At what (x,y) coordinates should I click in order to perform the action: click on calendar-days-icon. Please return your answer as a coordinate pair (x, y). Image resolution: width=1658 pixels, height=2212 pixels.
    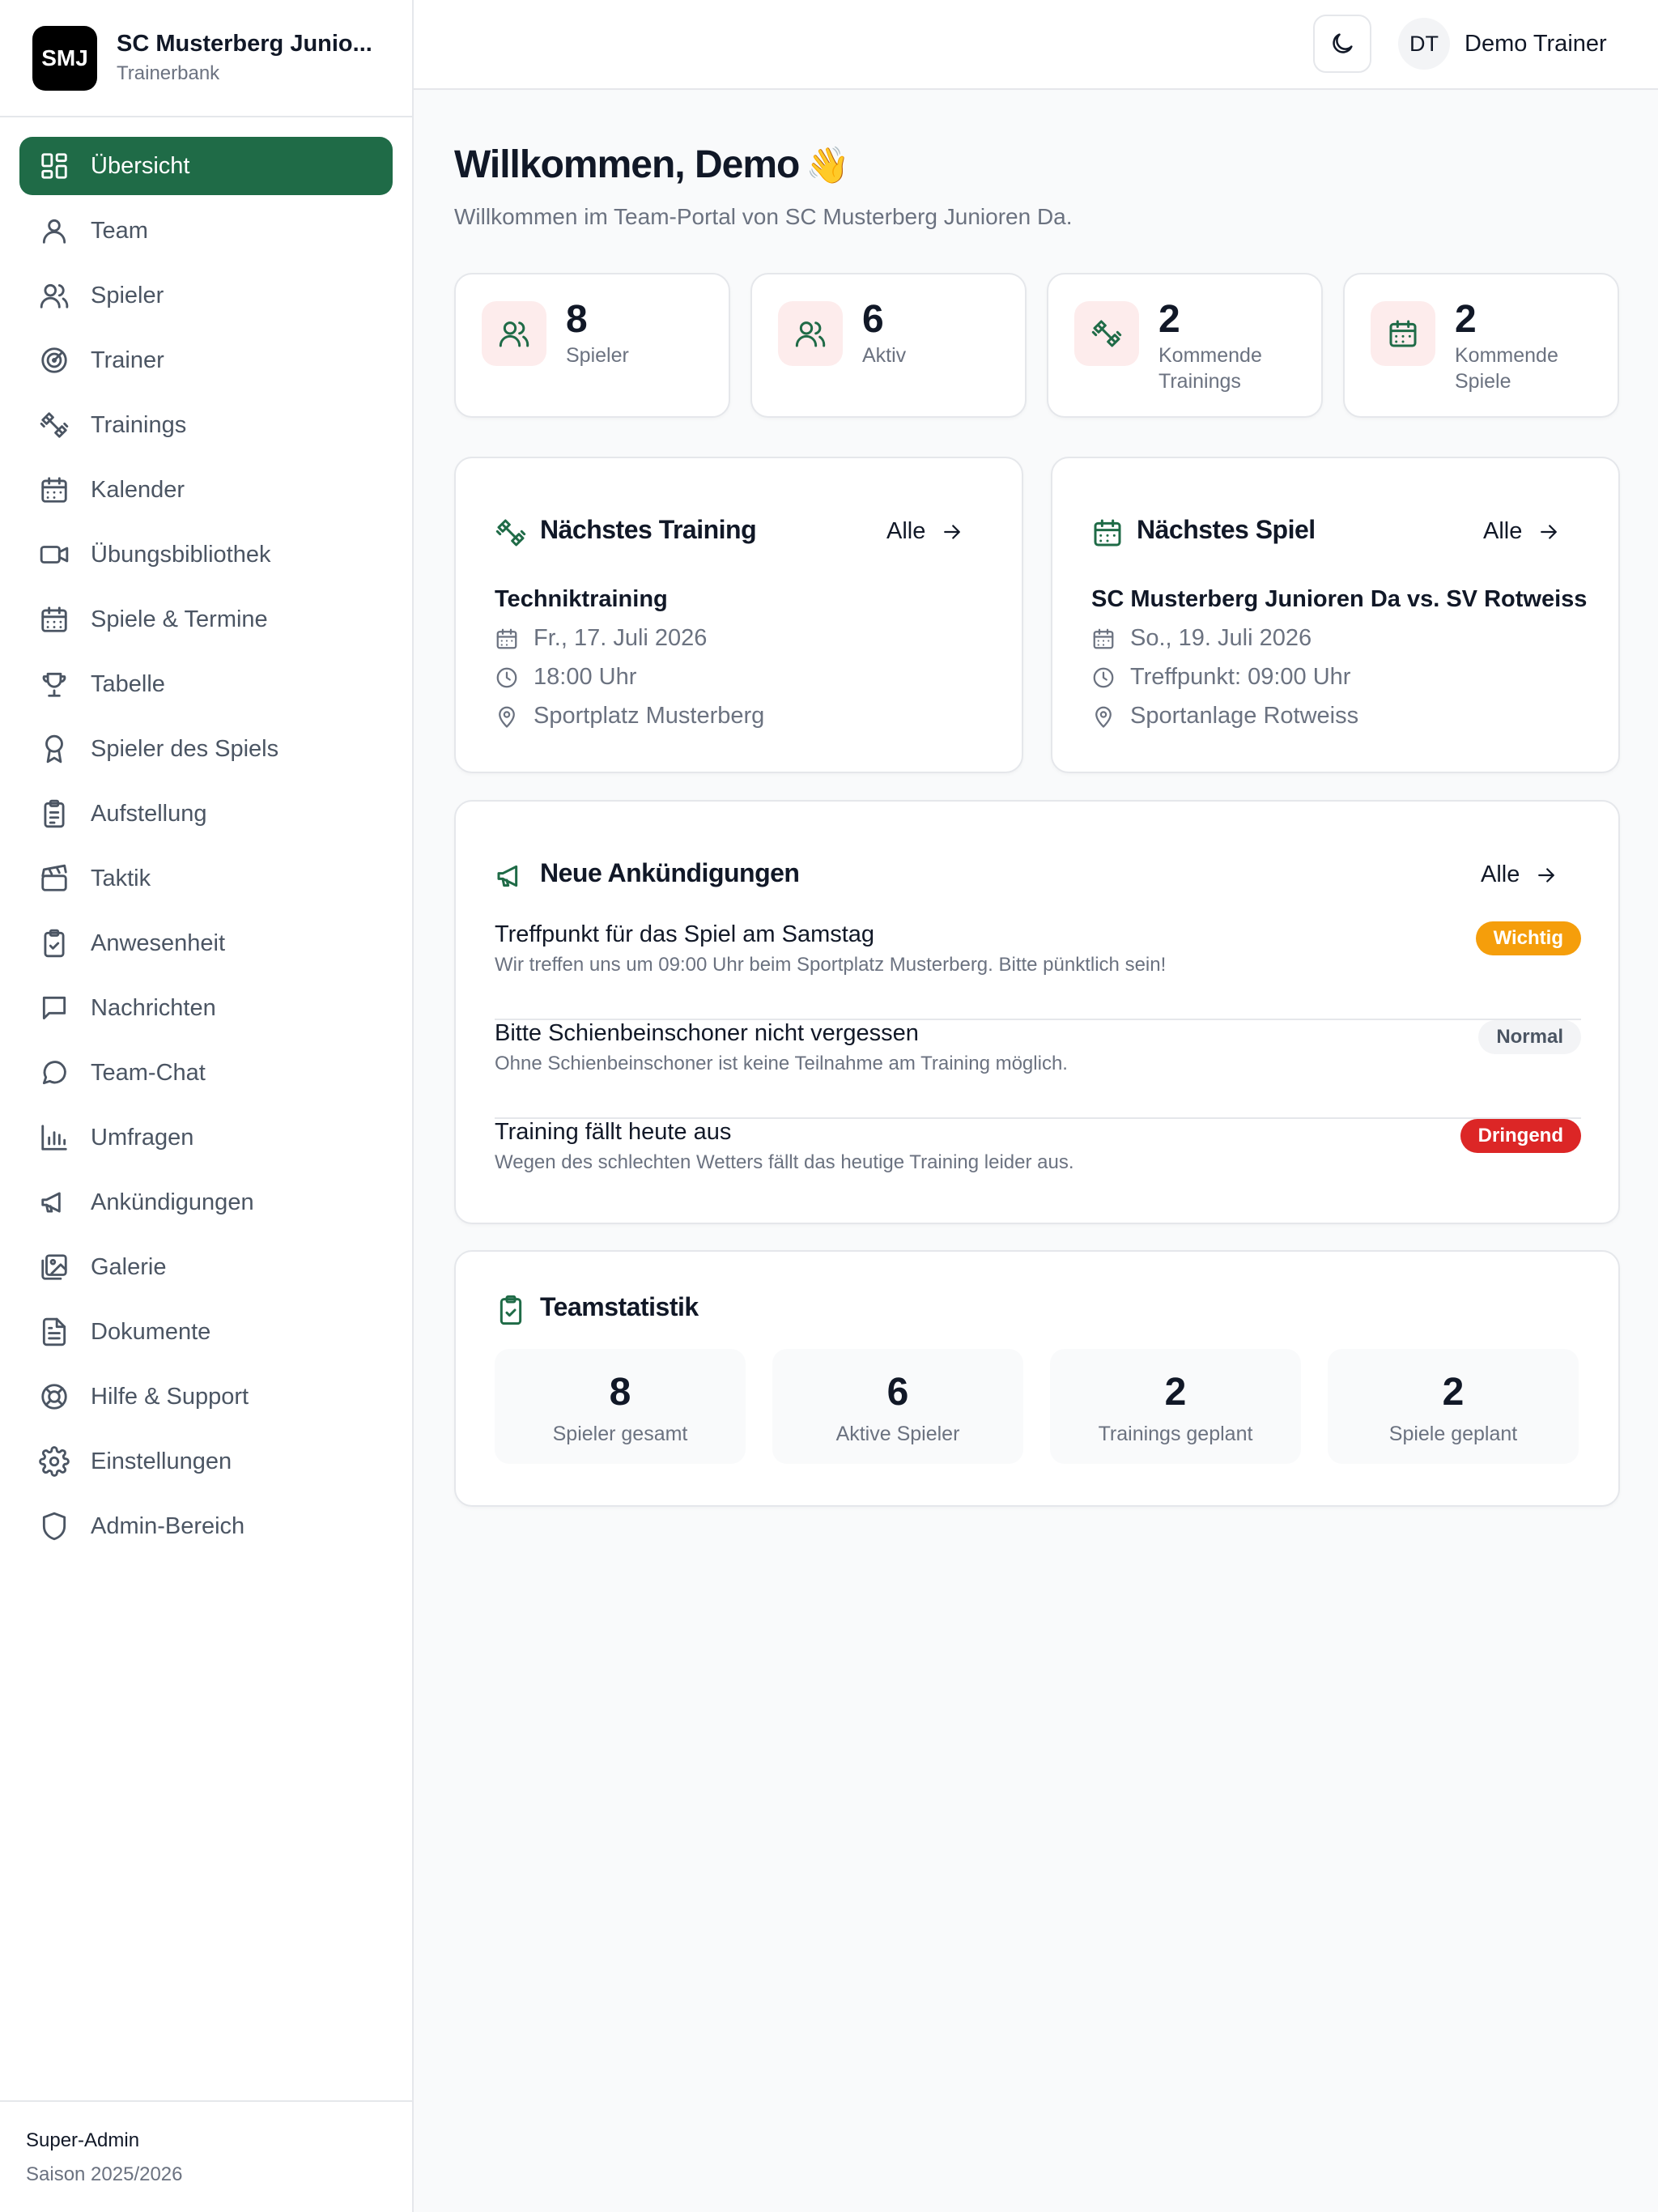
    Looking at the image, I should click on (54, 619).